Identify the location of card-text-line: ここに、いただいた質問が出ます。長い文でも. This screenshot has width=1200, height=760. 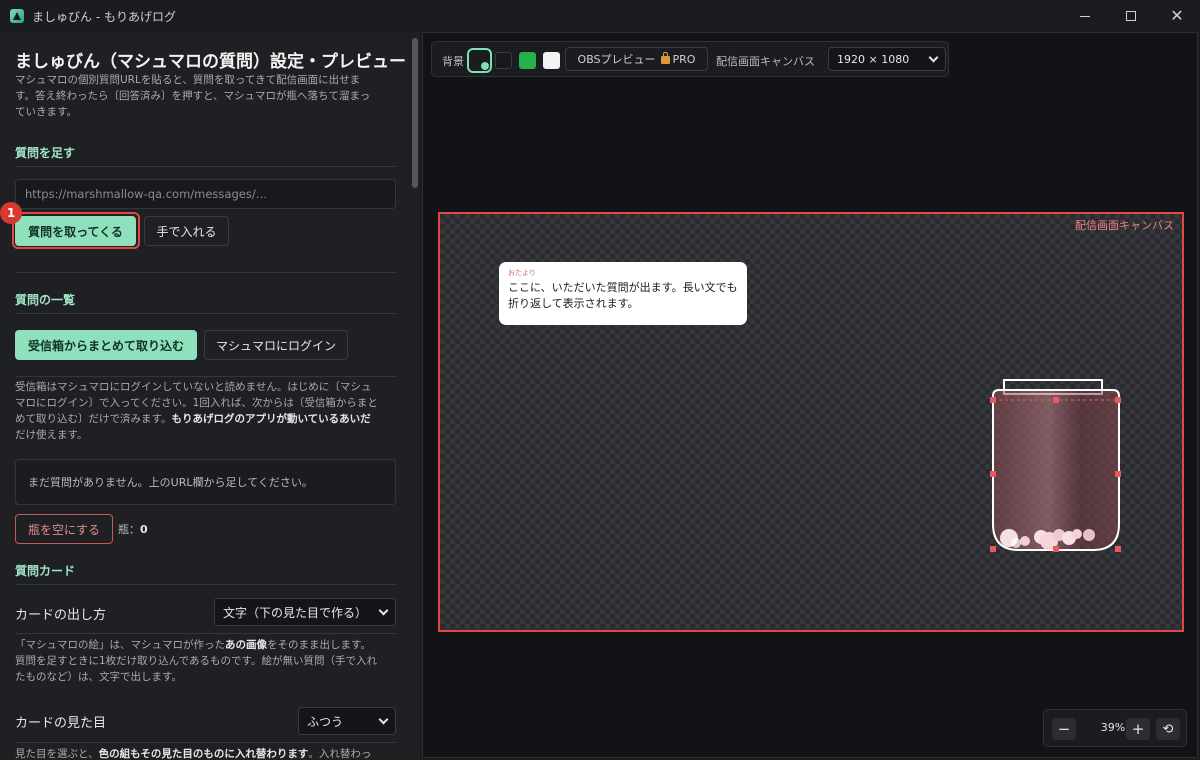
(623, 287).